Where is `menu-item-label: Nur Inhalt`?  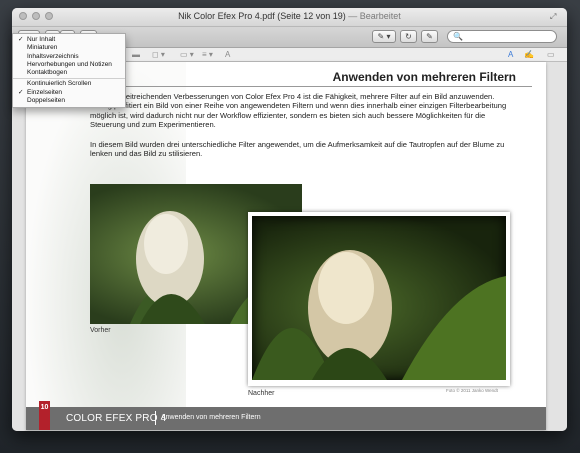 menu-item-label: Nur Inhalt is located at coordinates (41, 39).